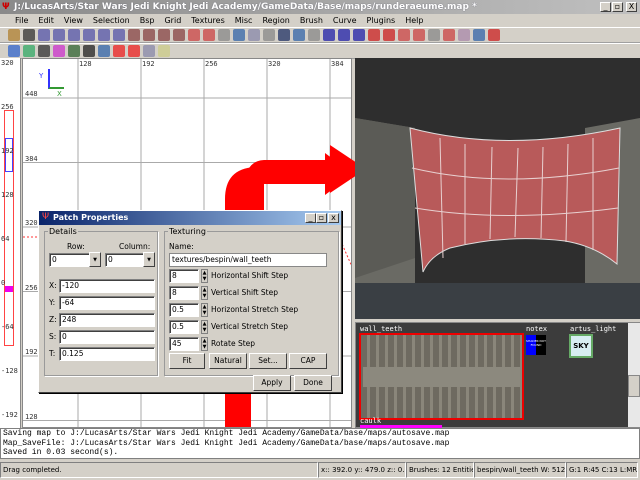  Describe the element at coordinates (333, 218) in the screenshot. I see `dialog-close-button: x` at that location.